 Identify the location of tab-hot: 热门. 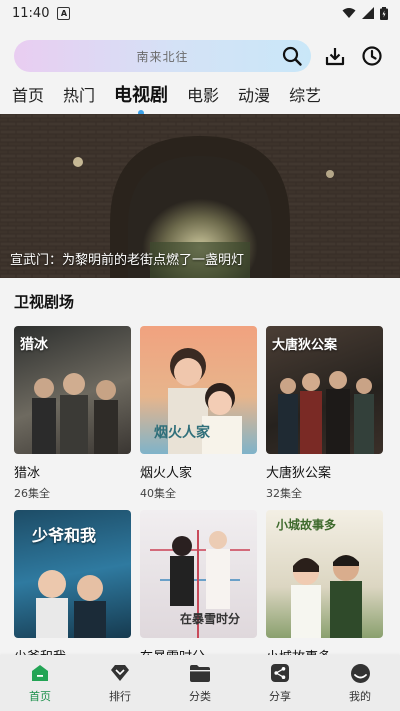
(79, 95).